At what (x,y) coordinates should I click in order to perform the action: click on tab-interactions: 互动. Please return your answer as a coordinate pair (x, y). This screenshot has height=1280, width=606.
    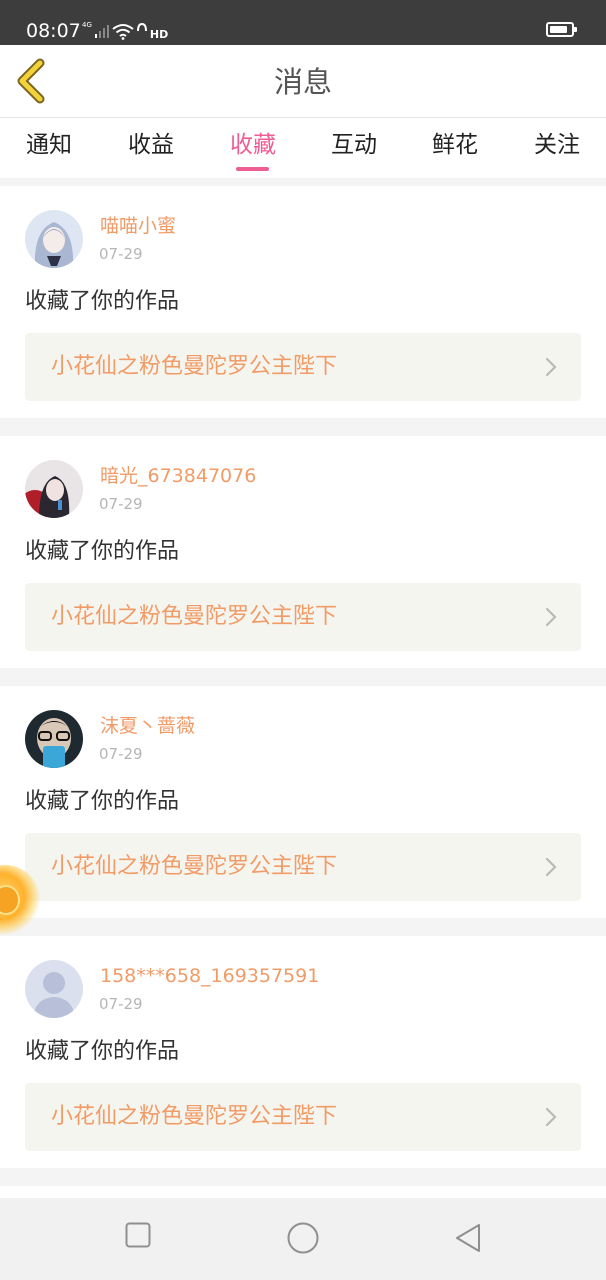
    Looking at the image, I should click on (354, 145).